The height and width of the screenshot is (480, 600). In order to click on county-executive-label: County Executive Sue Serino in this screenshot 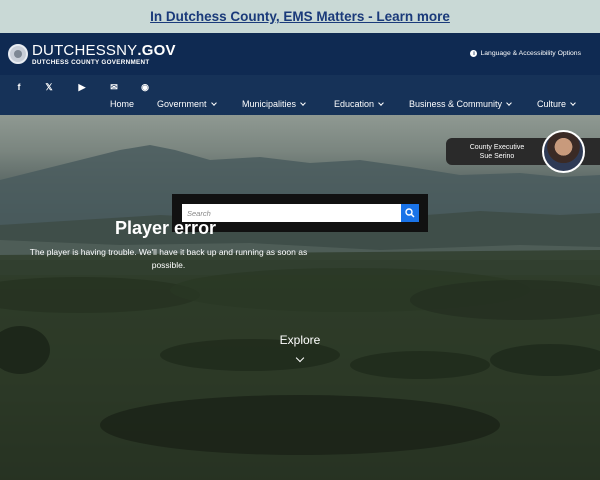, I will do `click(497, 152)`.